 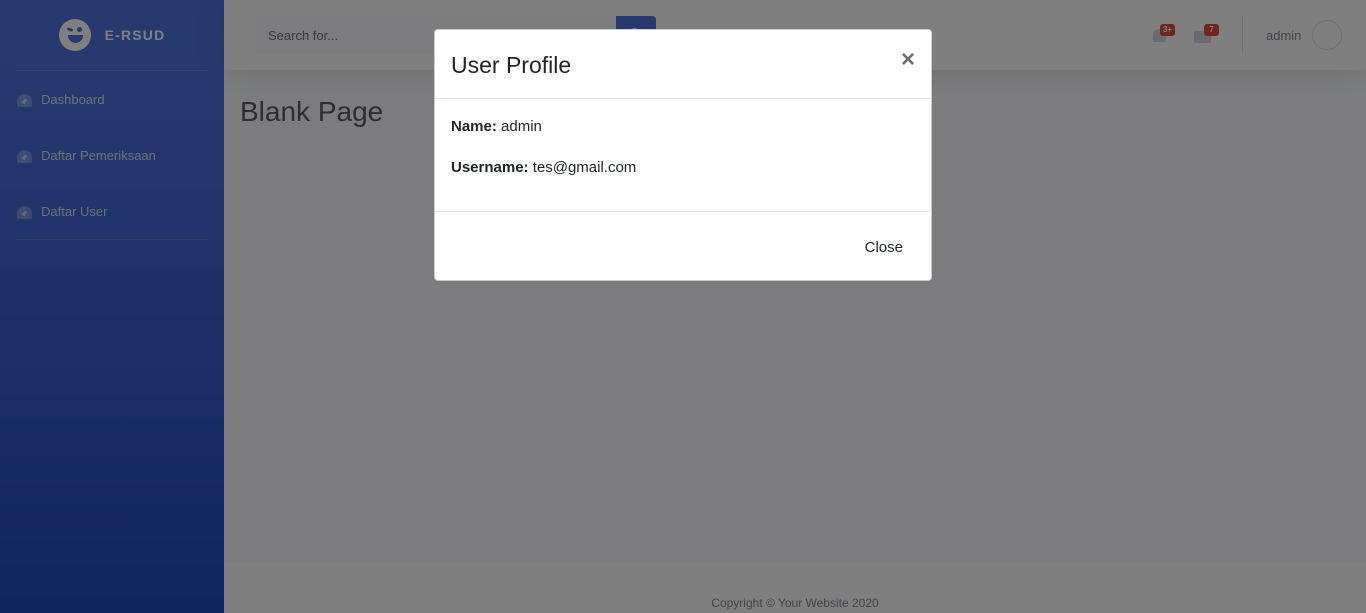 What do you see at coordinates (884, 247) in the screenshot?
I see `close-button: Close` at bounding box center [884, 247].